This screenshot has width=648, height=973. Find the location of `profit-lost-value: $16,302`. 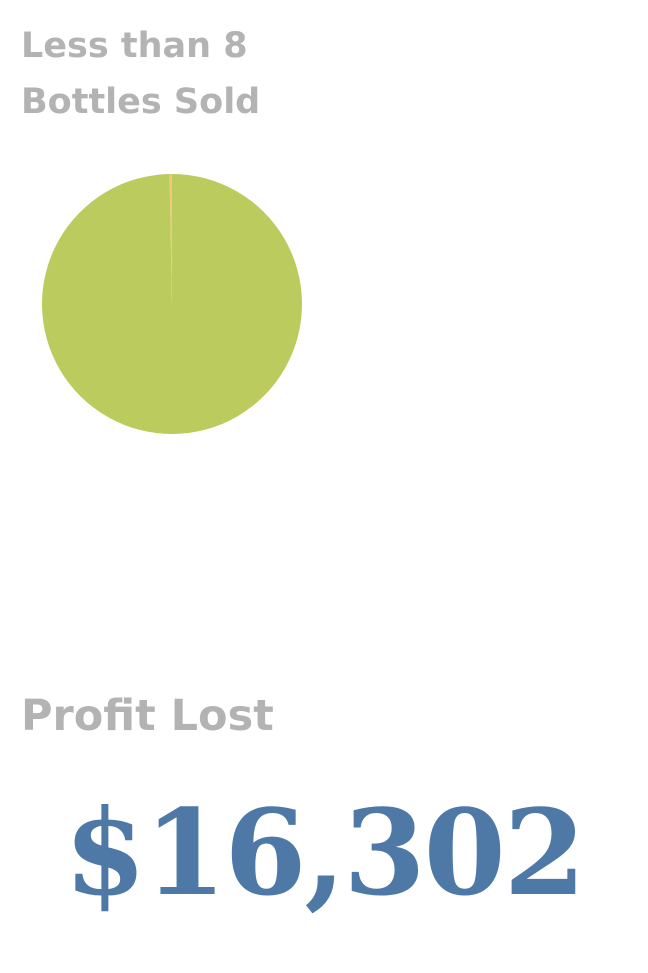

profit-lost-value: $16,302 is located at coordinates (325, 852).